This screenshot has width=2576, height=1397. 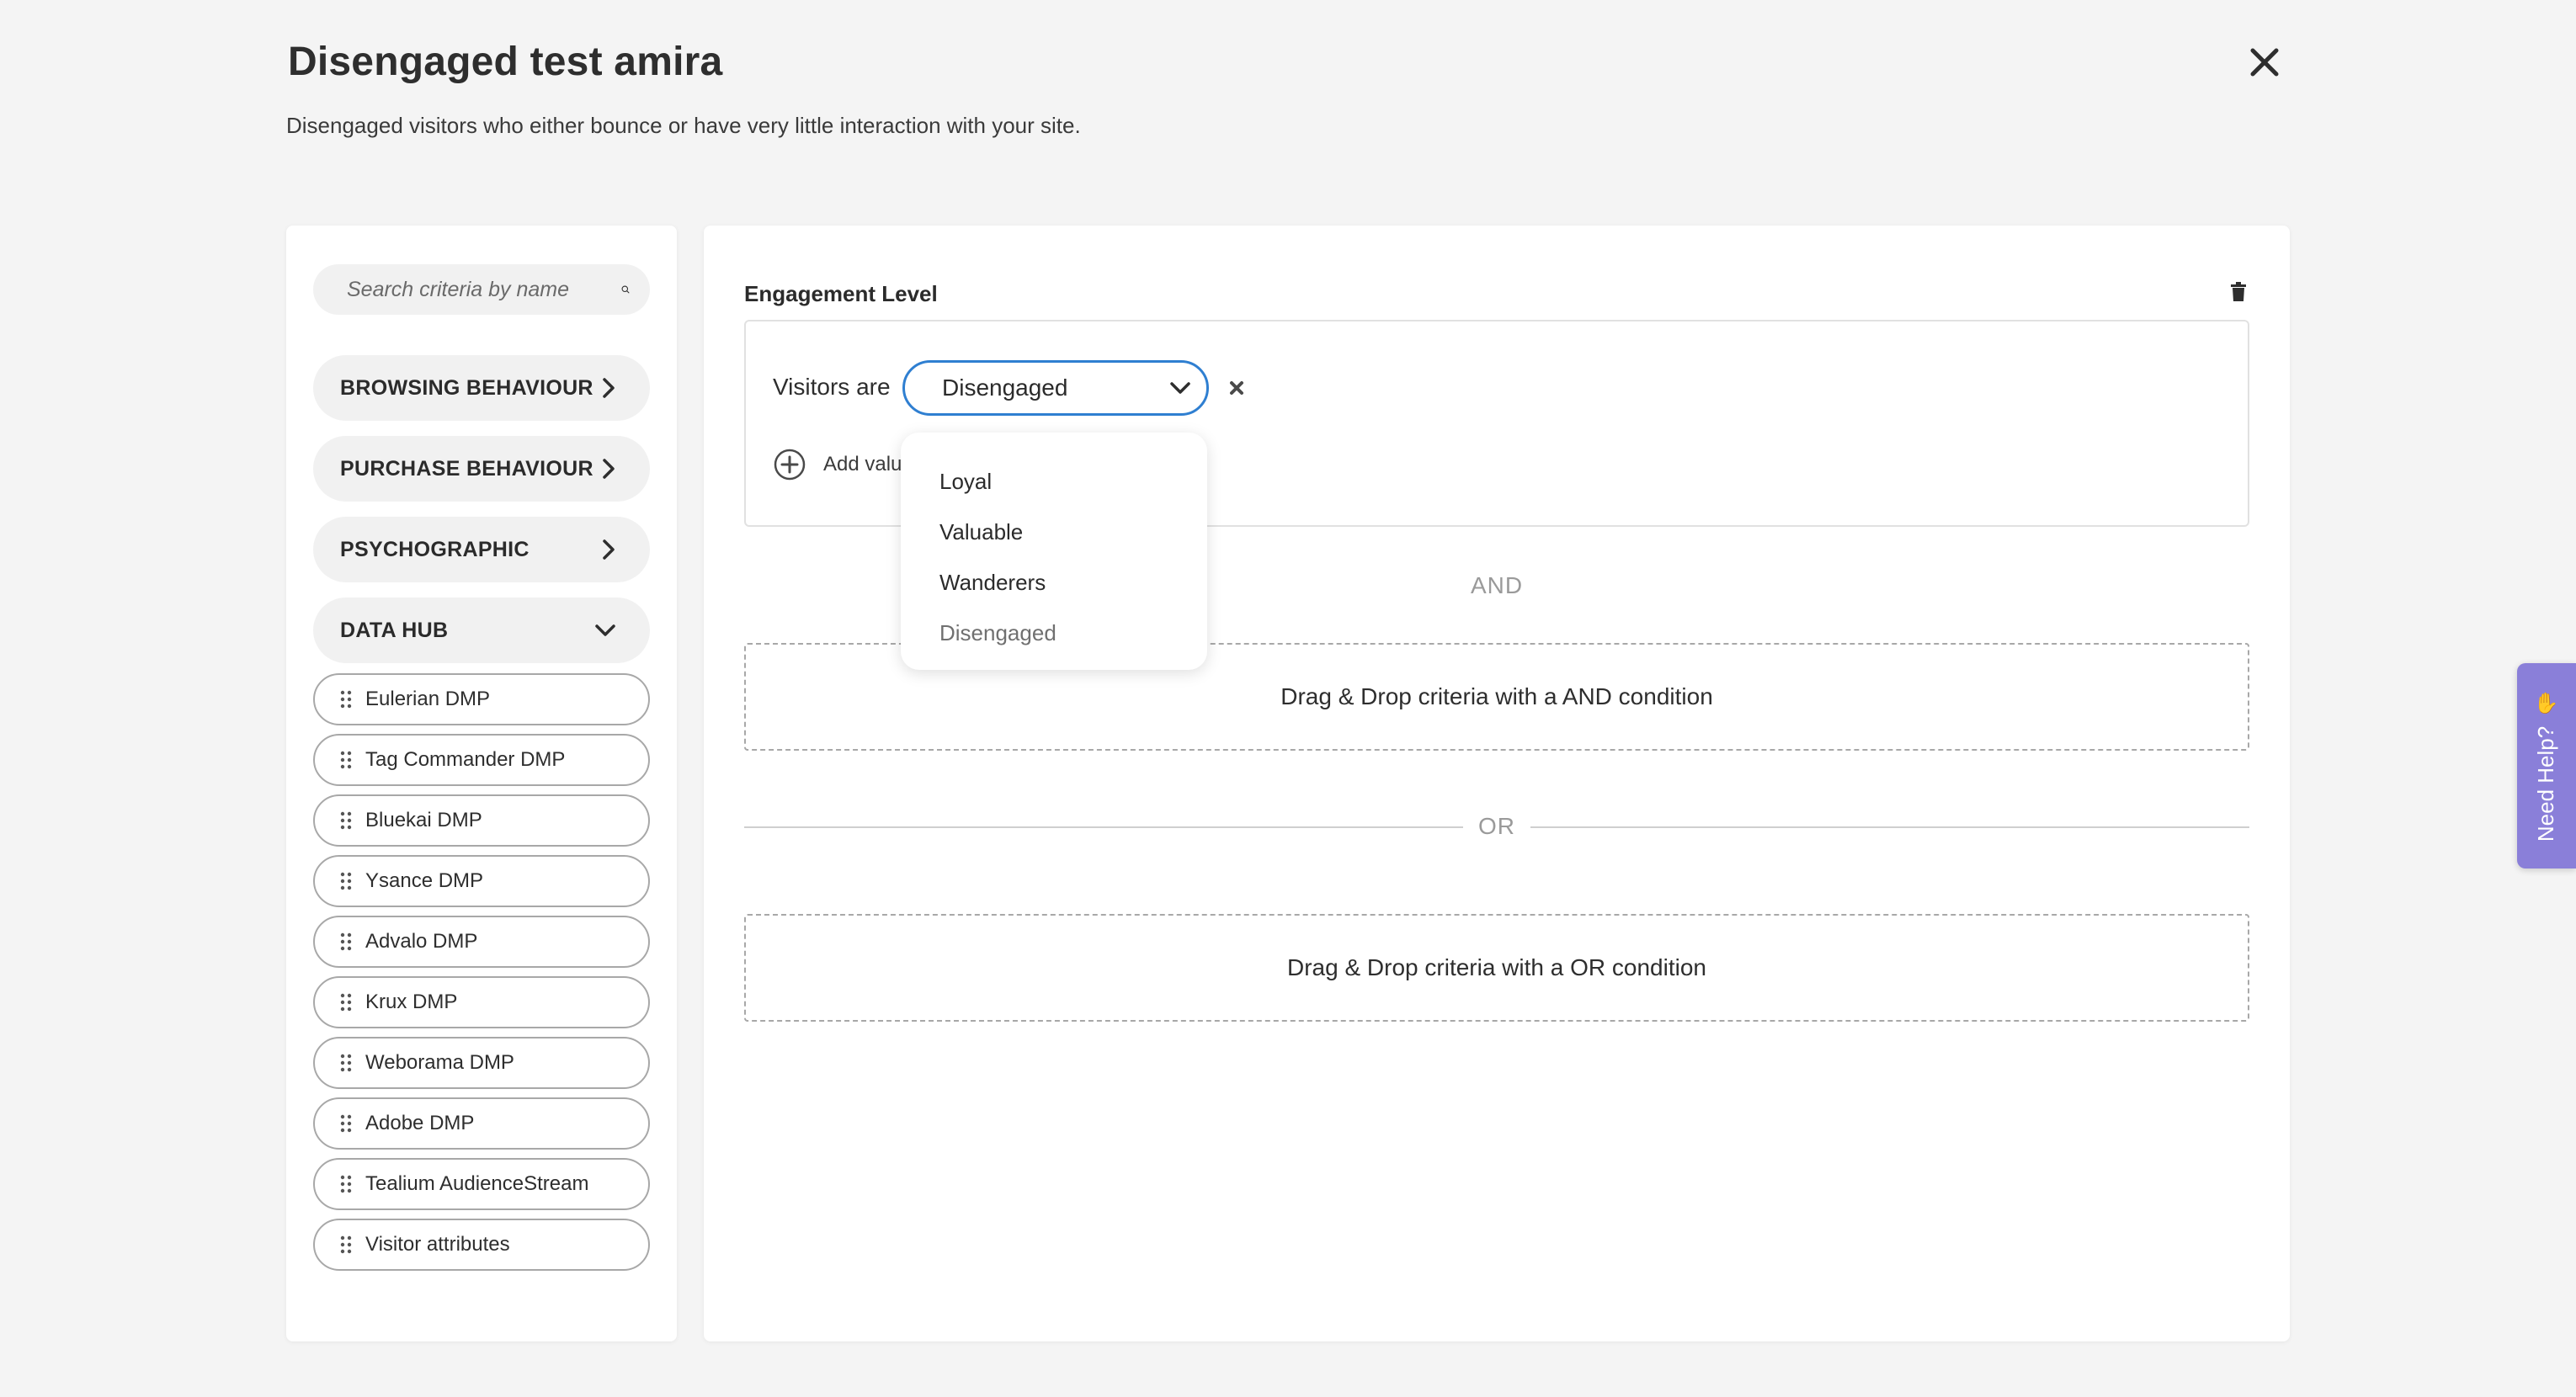 I want to click on delete-criteria-button, so click(x=2238, y=292).